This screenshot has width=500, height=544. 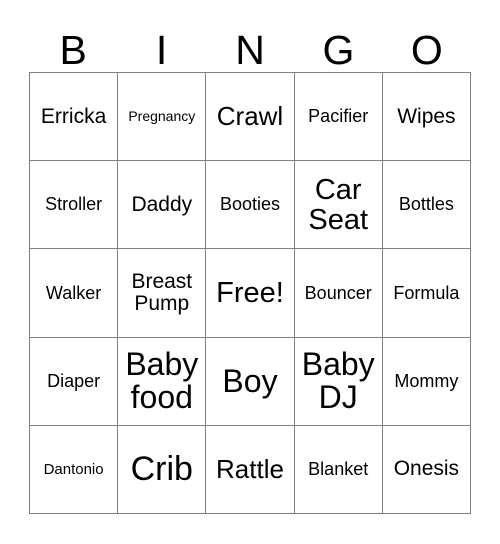 I want to click on bingo-cell-label: Diaper, so click(x=74, y=380).